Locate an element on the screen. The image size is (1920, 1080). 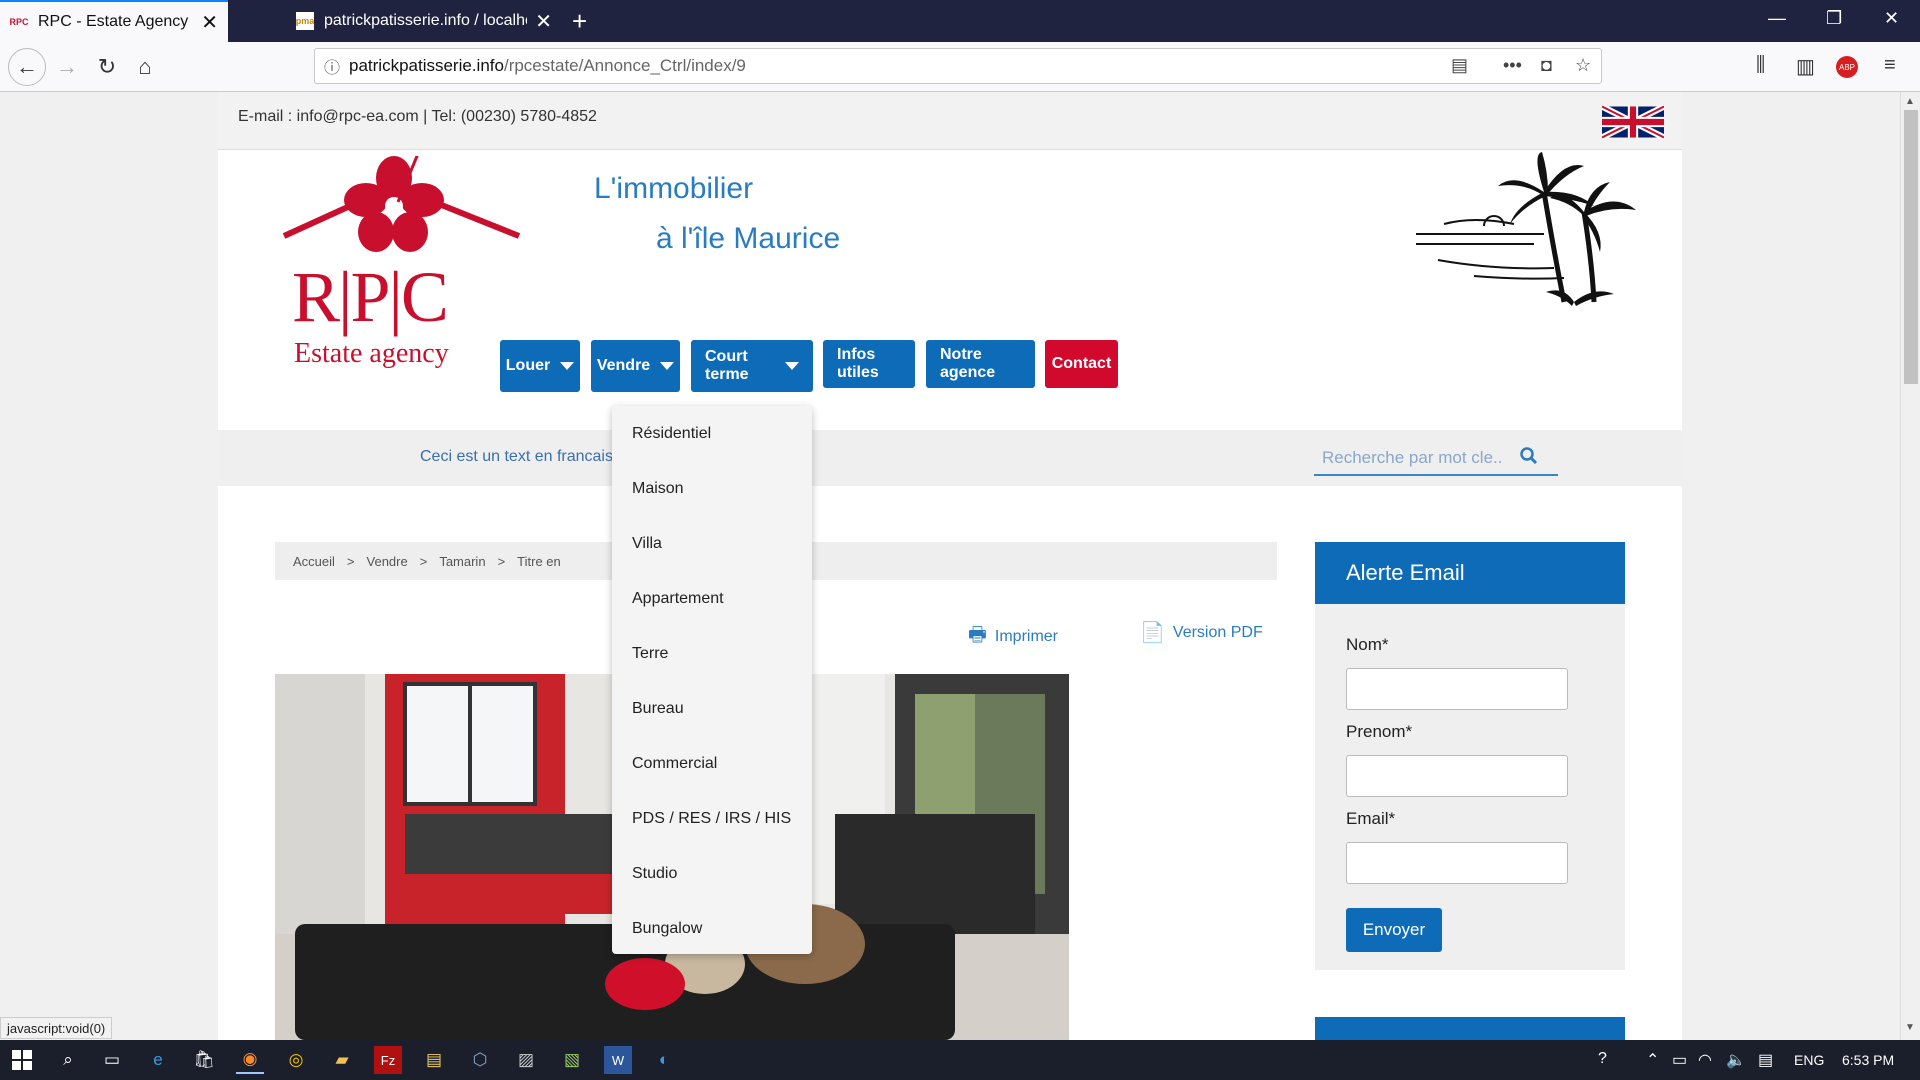
dropdown-item-appartement: Appartement is located at coordinates (712, 598).